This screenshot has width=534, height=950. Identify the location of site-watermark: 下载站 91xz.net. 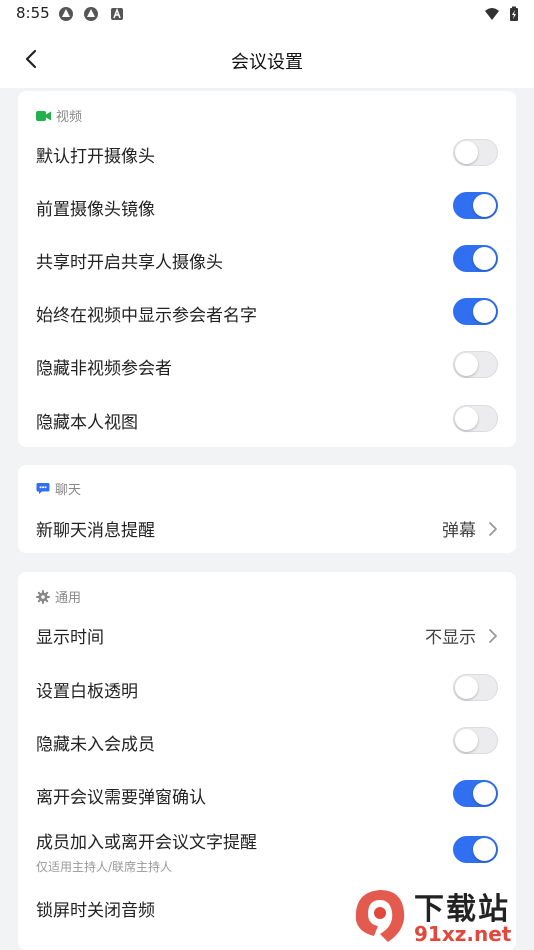
(440, 915).